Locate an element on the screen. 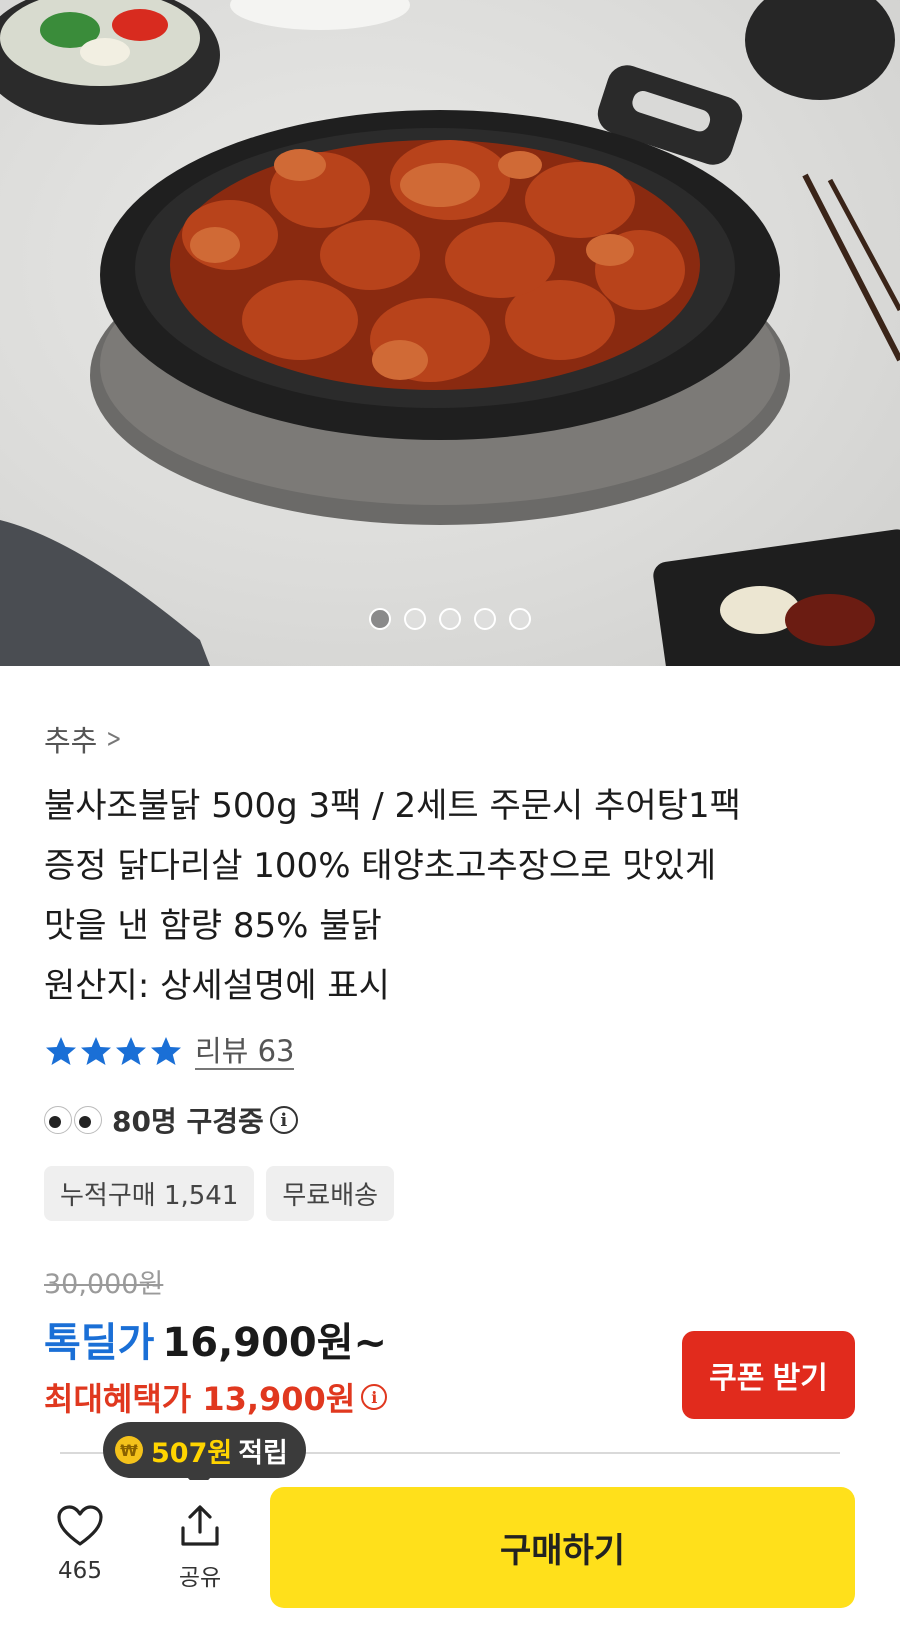  viewers-indicator: 80명 구경중 i is located at coordinates (171, 1120).